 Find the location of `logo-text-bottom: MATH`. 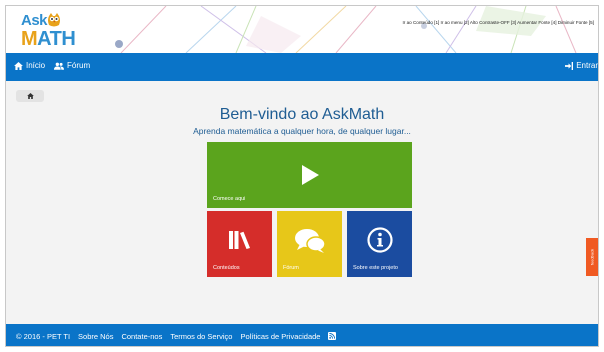

logo-text-bottom: MATH is located at coordinates (48, 39).